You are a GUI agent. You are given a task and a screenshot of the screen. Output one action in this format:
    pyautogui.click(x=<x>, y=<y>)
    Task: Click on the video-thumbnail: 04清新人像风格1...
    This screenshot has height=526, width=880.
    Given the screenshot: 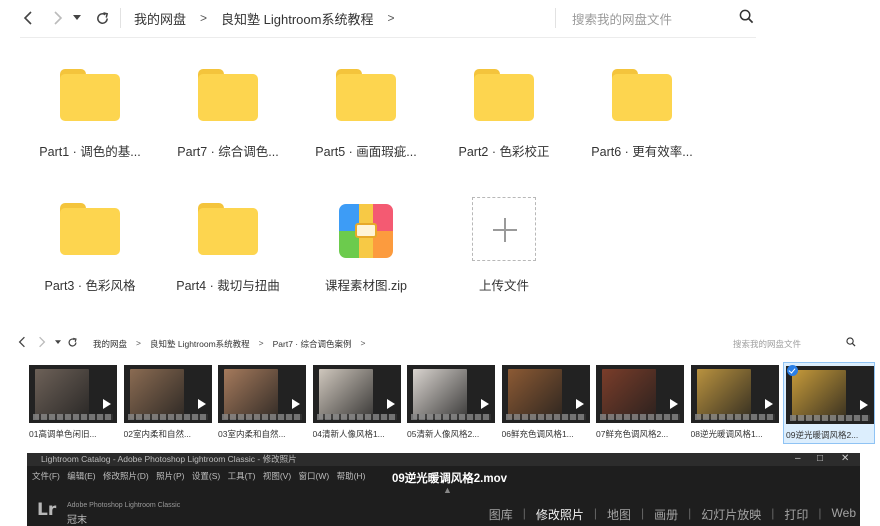 What is the action you would take?
    pyautogui.click(x=357, y=403)
    